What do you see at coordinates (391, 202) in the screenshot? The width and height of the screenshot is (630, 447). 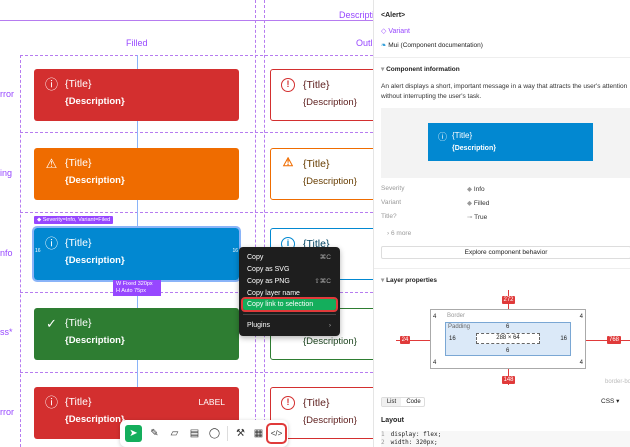 I see `prop-key: Variant` at bounding box center [391, 202].